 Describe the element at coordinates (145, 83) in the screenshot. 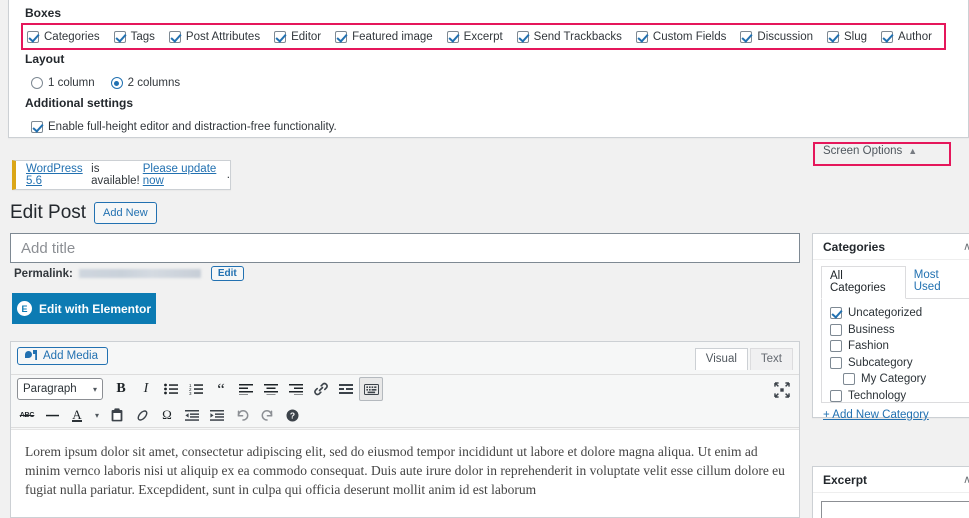

I see `layout-radio-2-columns: 2 columns` at that location.